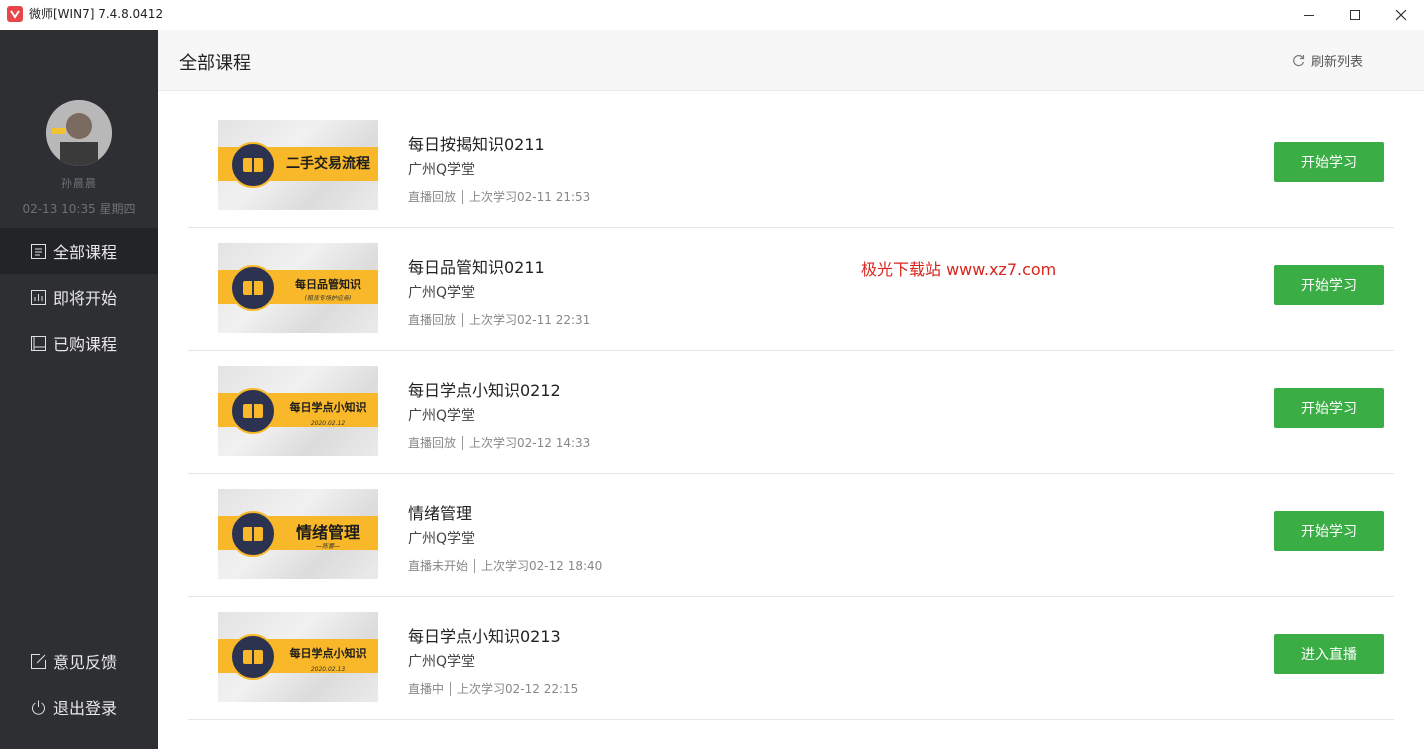 The height and width of the screenshot is (749, 1424). What do you see at coordinates (476, 266) in the screenshot?
I see `course-title: 每日品管知识0211` at bounding box center [476, 266].